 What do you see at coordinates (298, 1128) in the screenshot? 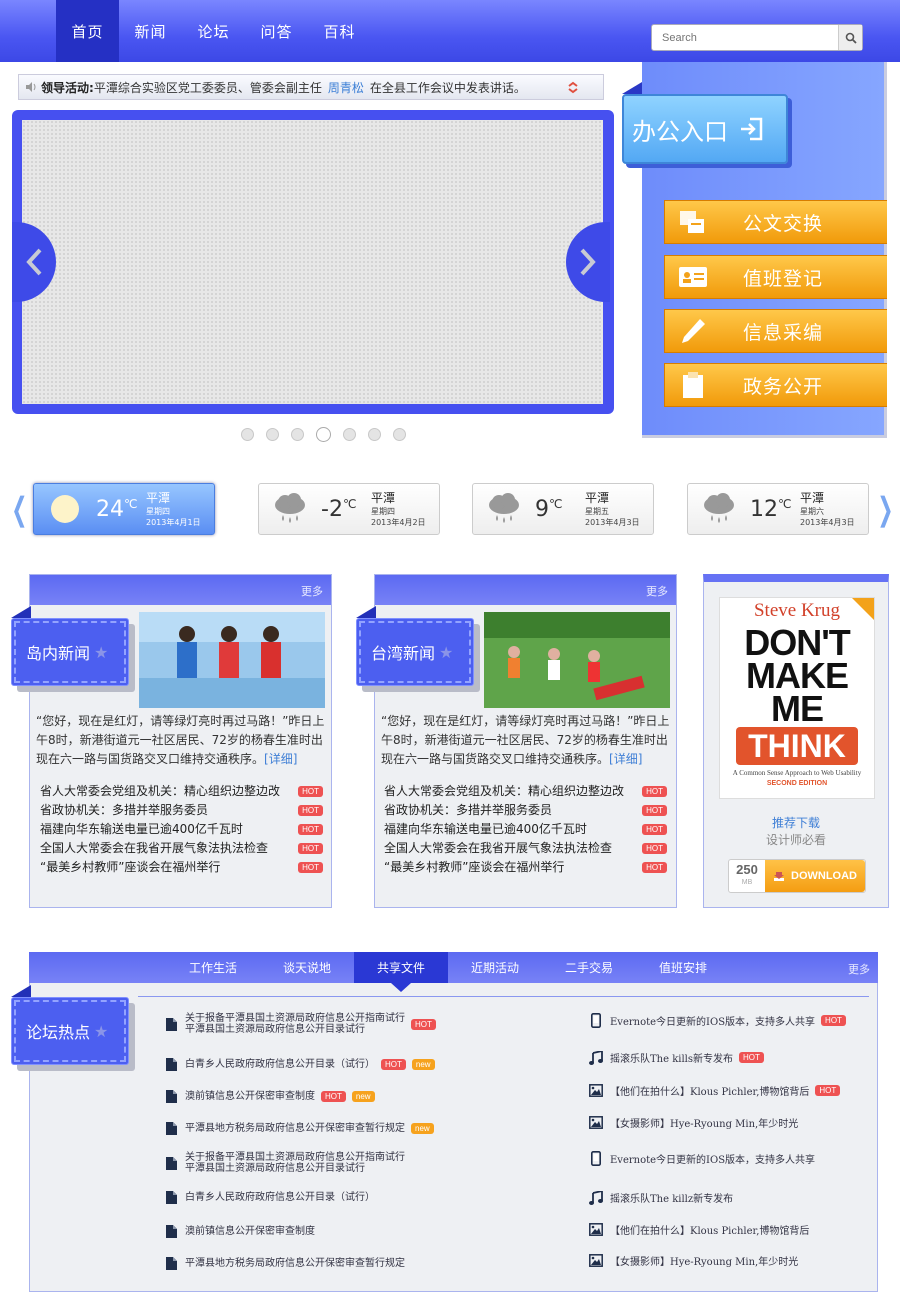
I see `shared-file-item: 平潭县地方税务局政府信息公开保密审查暂行规定 new` at bounding box center [298, 1128].